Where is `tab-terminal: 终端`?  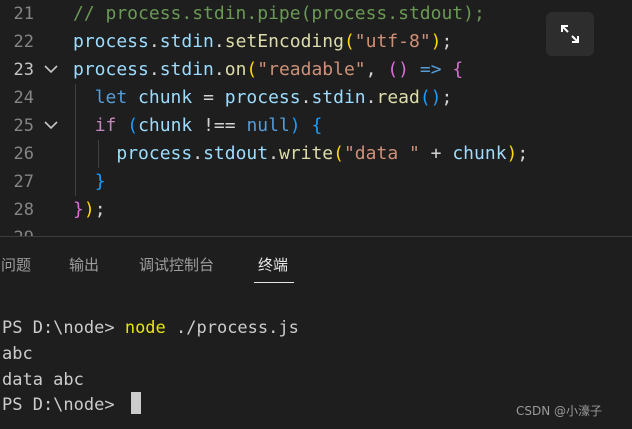 tab-terminal: 终端 is located at coordinates (273, 264).